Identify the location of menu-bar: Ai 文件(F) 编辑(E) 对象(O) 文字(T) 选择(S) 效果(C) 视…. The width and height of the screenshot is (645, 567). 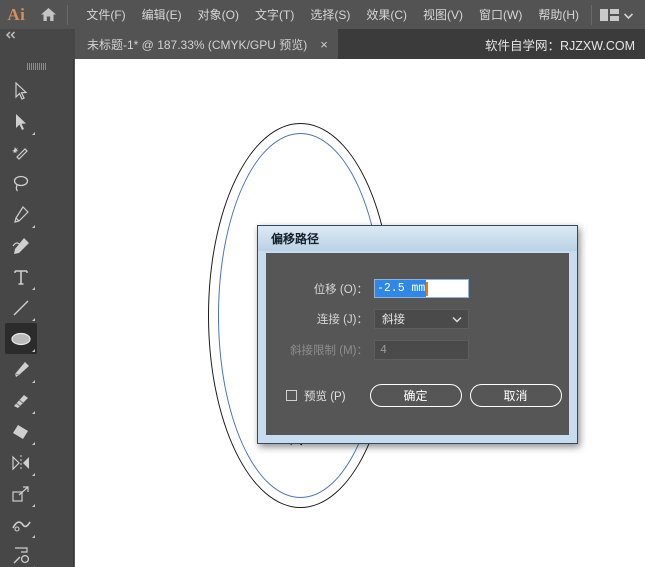
(322, 14).